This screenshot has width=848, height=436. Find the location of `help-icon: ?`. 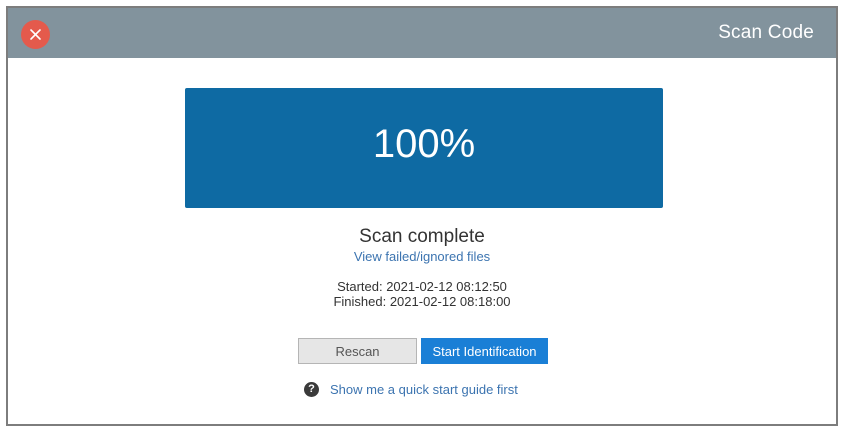

help-icon: ? is located at coordinates (311, 389).